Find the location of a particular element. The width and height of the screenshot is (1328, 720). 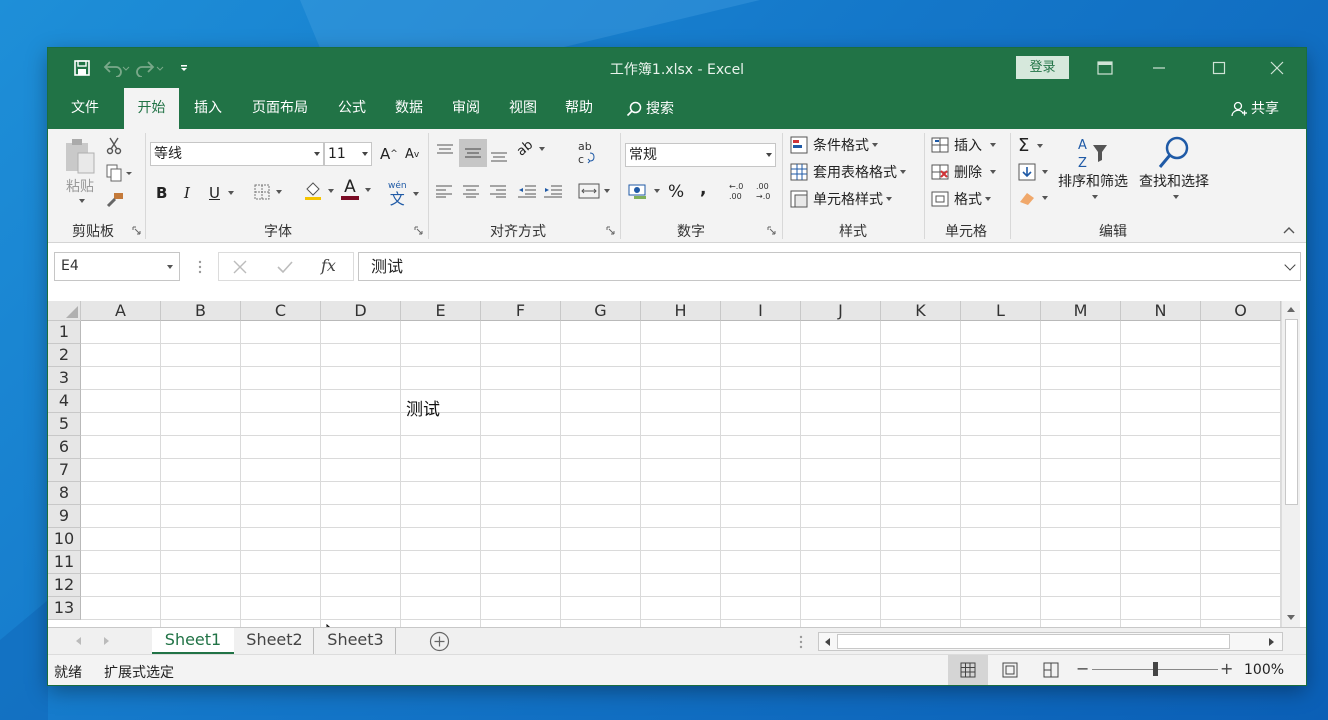

cell-styles-button: 单元格样式 is located at coordinates (841, 199).